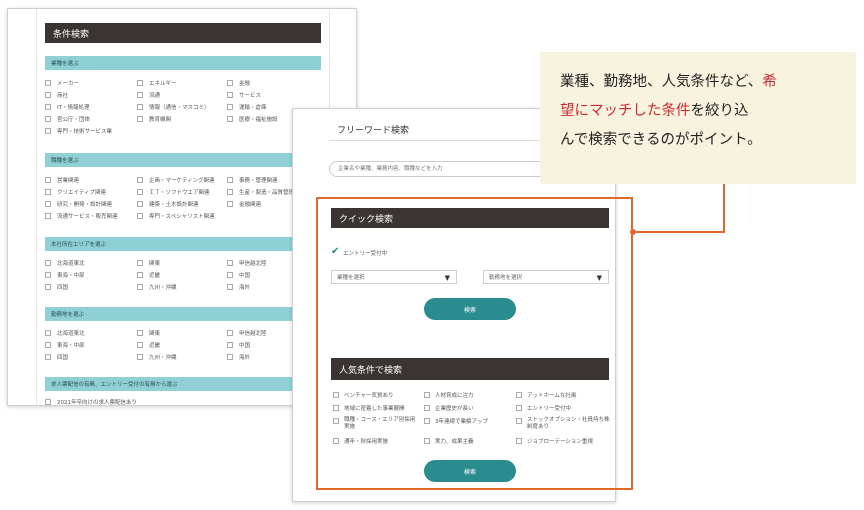 This screenshot has height=510, width=864. What do you see at coordinates (68, 181) in the screenshot?
I see `option-label: 営業関連` at bounding box center [68, 181].